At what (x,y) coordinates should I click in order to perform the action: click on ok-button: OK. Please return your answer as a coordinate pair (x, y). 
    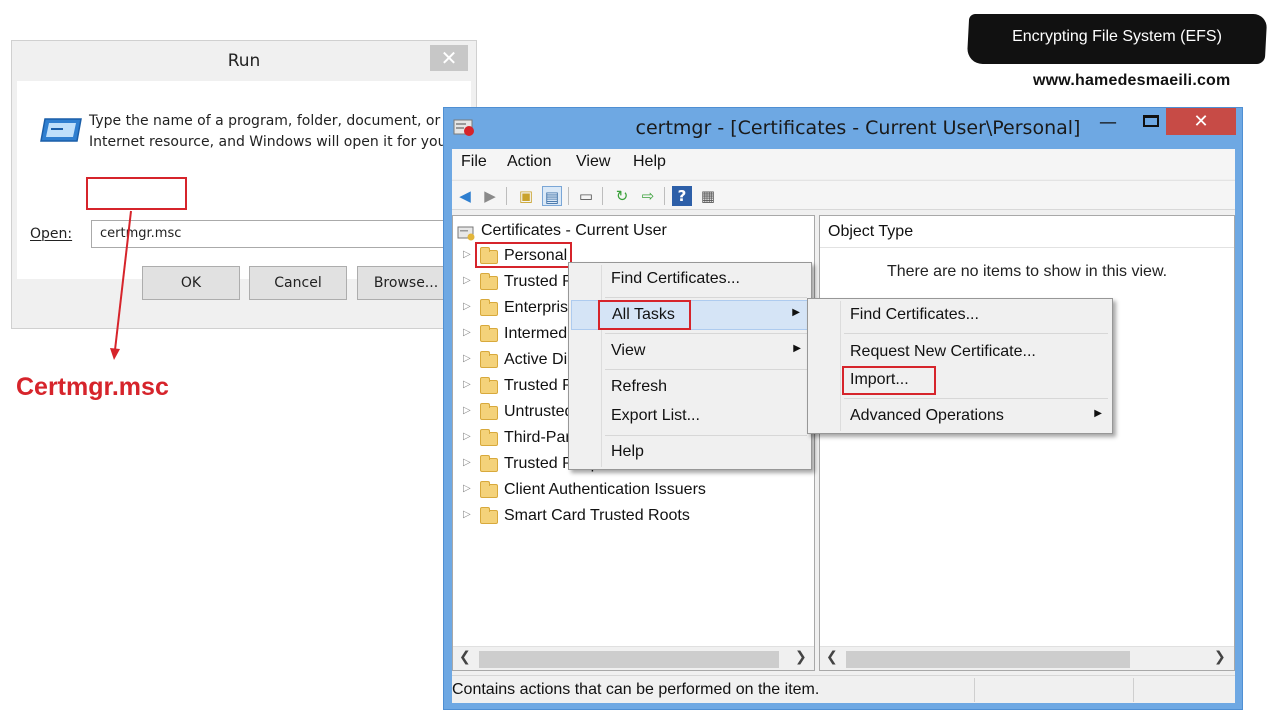
    Looking at the image, I should click on (191, 283).